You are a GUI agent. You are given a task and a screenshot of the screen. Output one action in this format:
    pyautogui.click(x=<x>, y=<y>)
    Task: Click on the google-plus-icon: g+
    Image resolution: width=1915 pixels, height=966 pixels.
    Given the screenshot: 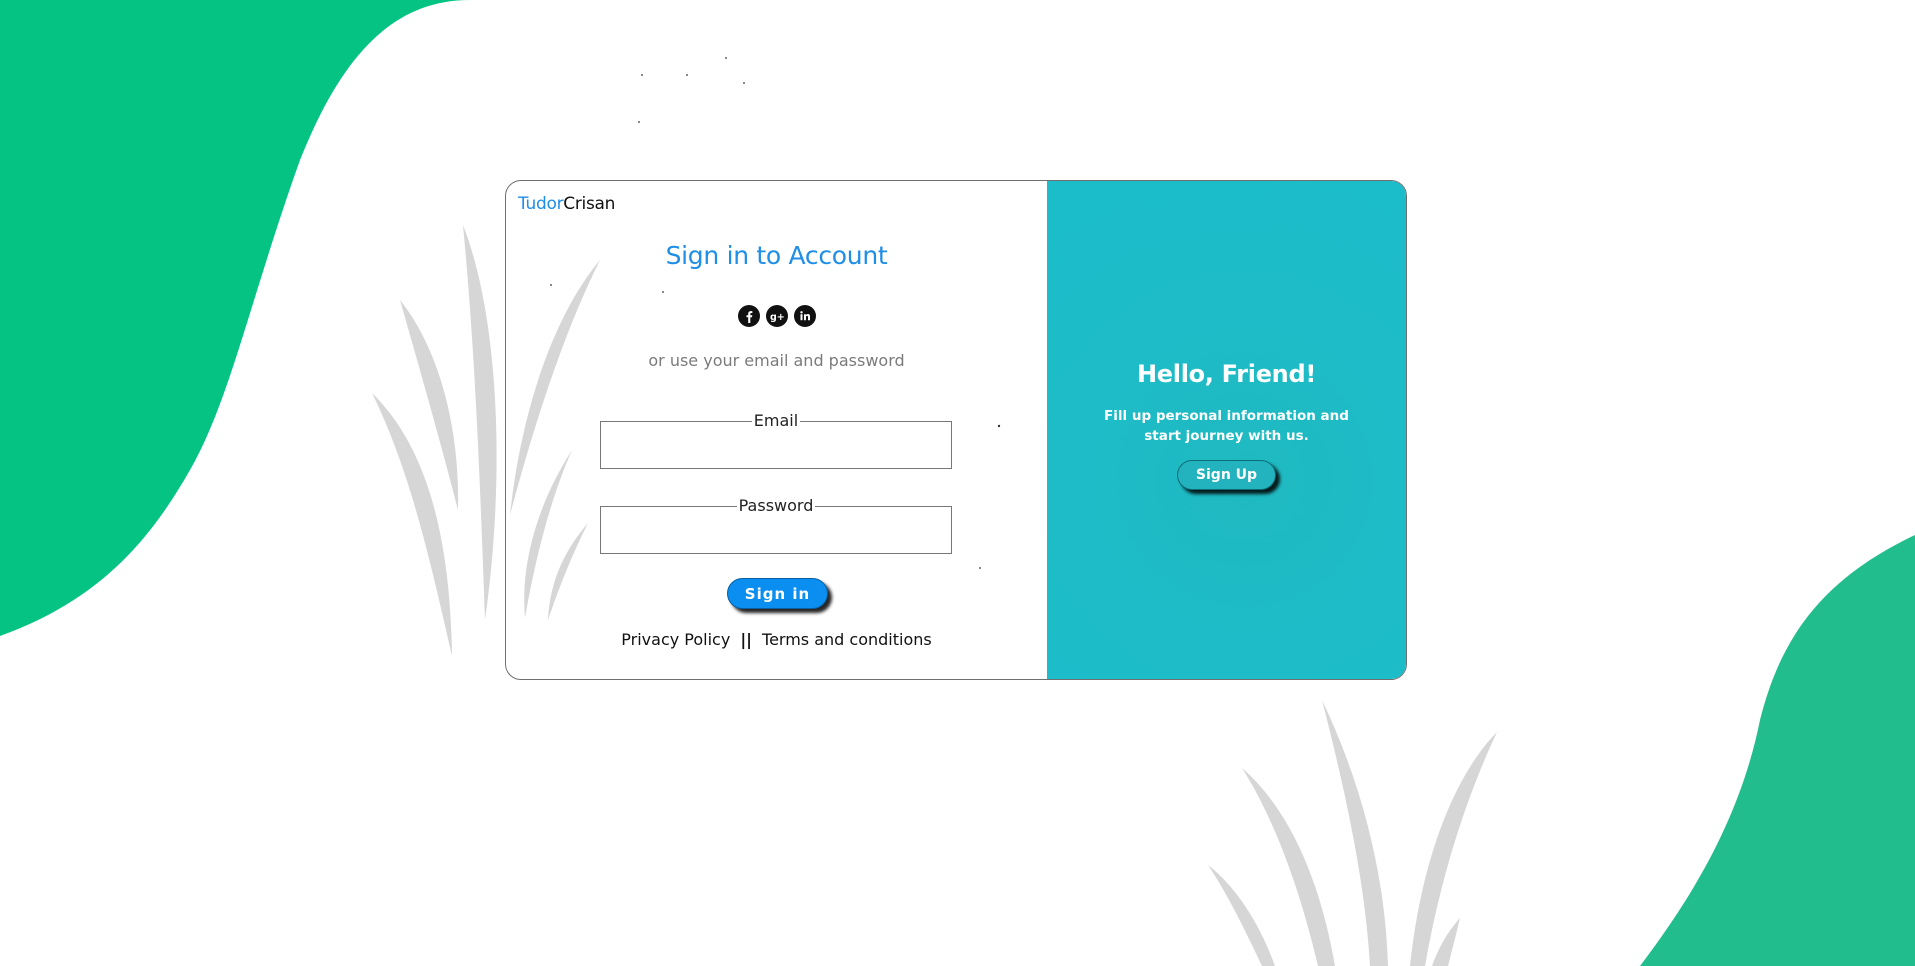 What is the action you would take?
    pyautogui.click(x=776, y=316)
    